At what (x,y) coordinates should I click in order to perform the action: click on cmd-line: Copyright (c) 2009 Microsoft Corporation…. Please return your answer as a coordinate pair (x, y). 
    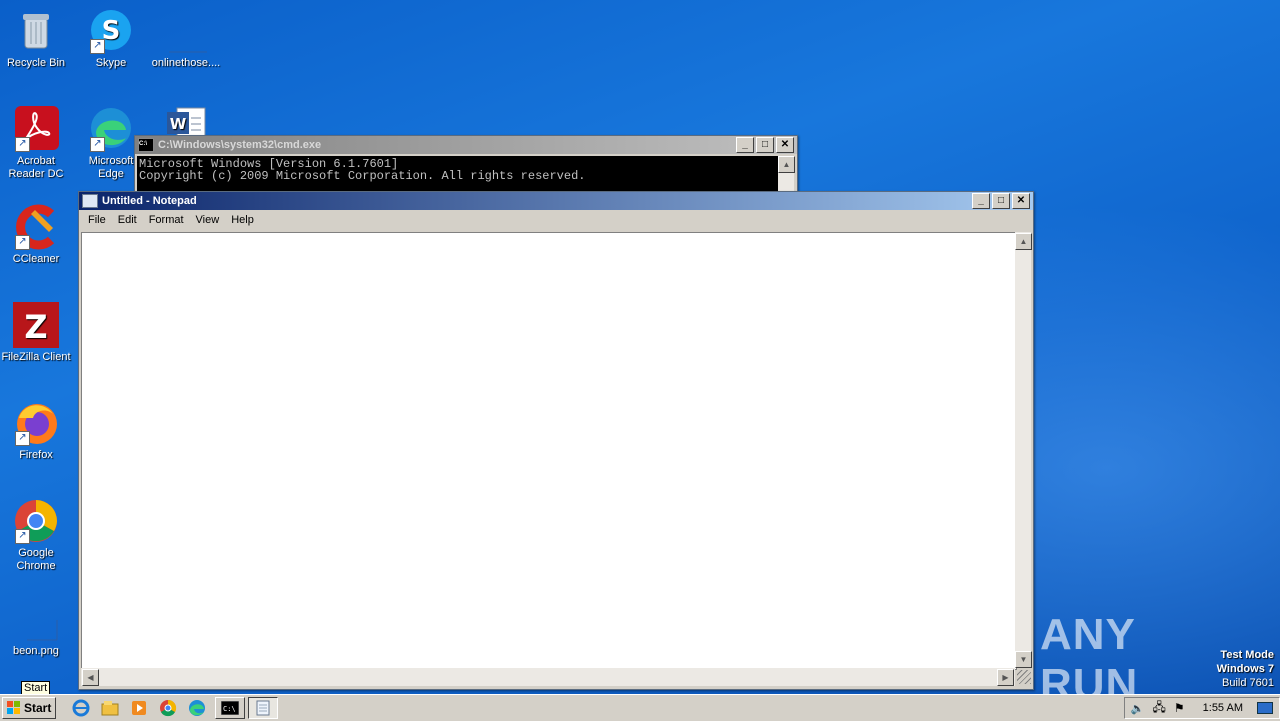
    Looking at the image, I should click on (362, 176).